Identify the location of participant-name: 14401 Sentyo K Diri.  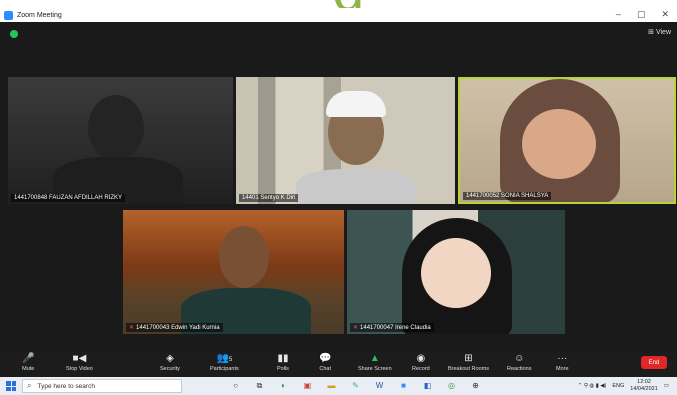
(269, 198).